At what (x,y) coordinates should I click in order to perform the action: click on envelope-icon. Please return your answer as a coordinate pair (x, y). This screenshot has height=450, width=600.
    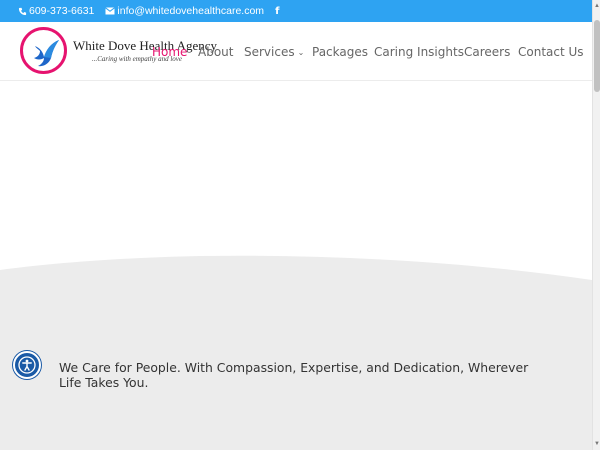
    Looking at the image, I should click on (110, 11).